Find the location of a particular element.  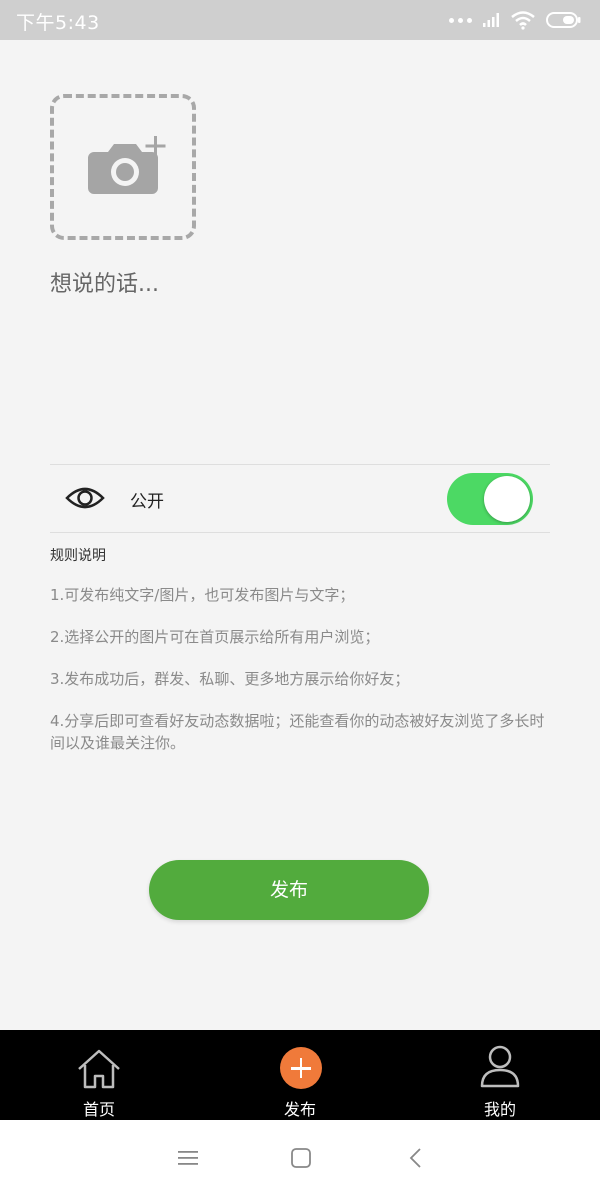

tab-publish-label: 发布 is located at coordinates (299, 1109).